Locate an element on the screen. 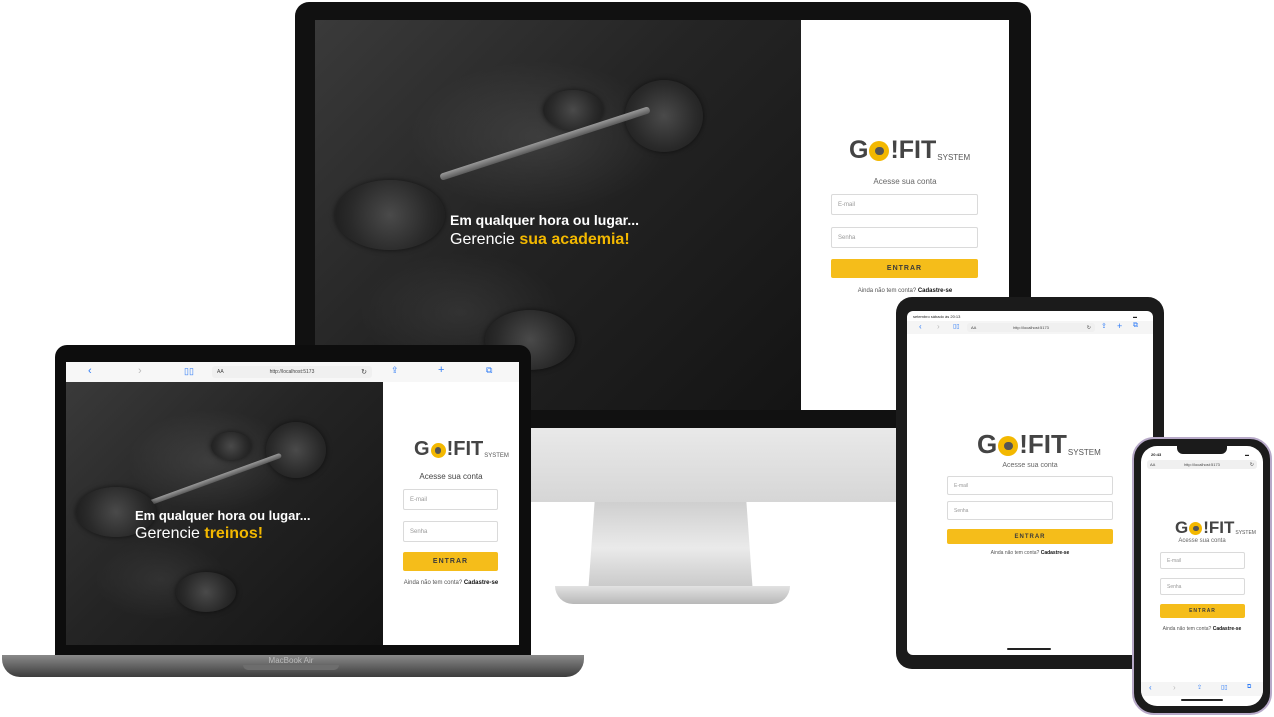  ipad-browser-toolbar: ‹ › ▯▯ AA http://localhost:5173 ↻ ⇪ + ⧉ is located at coordinates (1030, 327).